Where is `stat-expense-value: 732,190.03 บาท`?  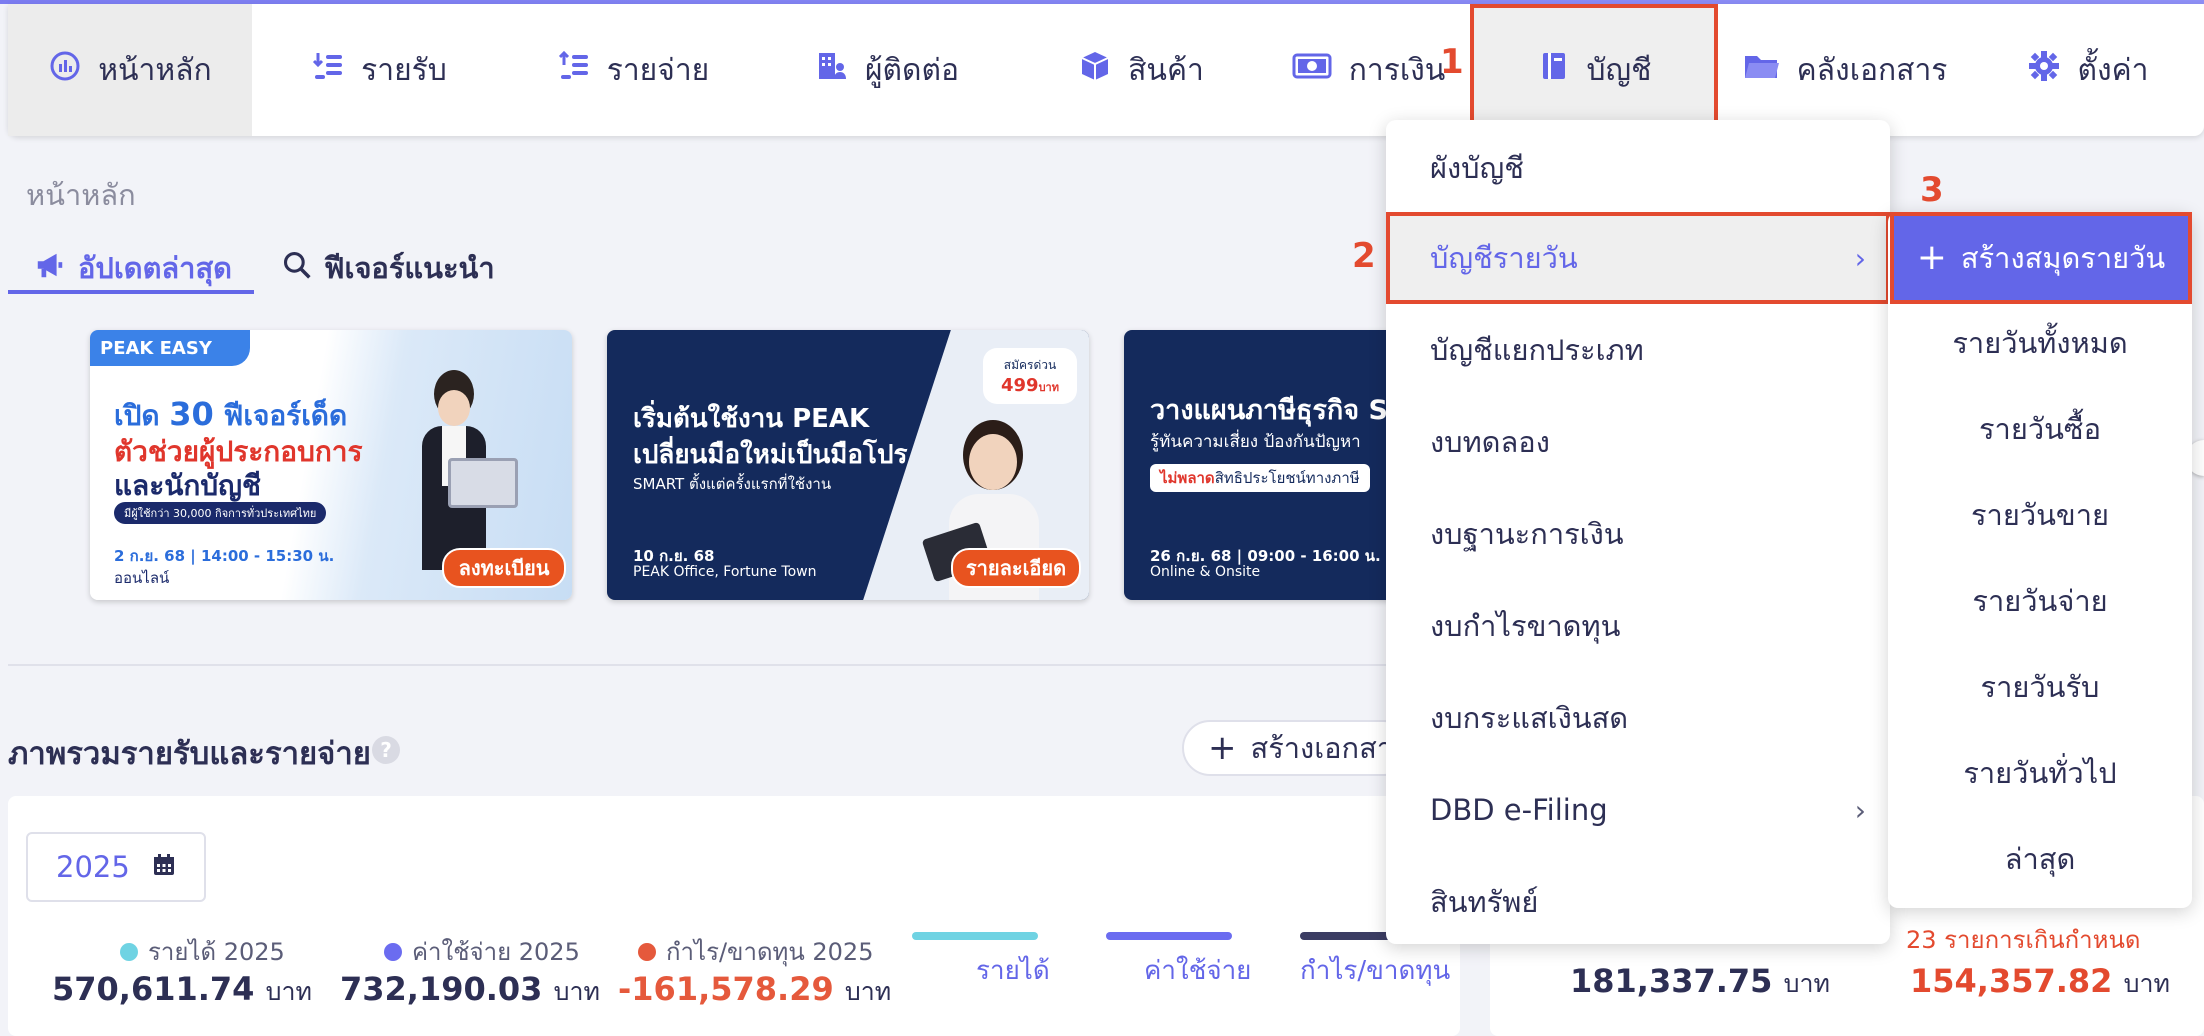 stat-expense-value: 732,190.03 บาท is located at coordinates (470, 989).